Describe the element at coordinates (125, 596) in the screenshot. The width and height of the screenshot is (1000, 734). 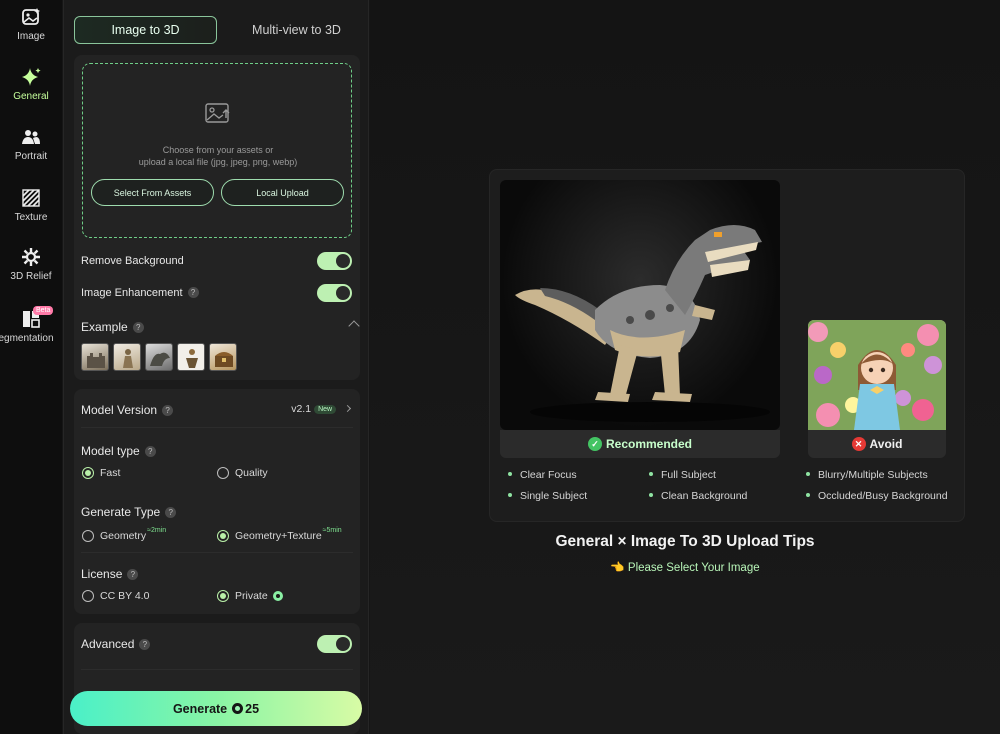
I see `radio-label: CC BY 4.0` at that location.